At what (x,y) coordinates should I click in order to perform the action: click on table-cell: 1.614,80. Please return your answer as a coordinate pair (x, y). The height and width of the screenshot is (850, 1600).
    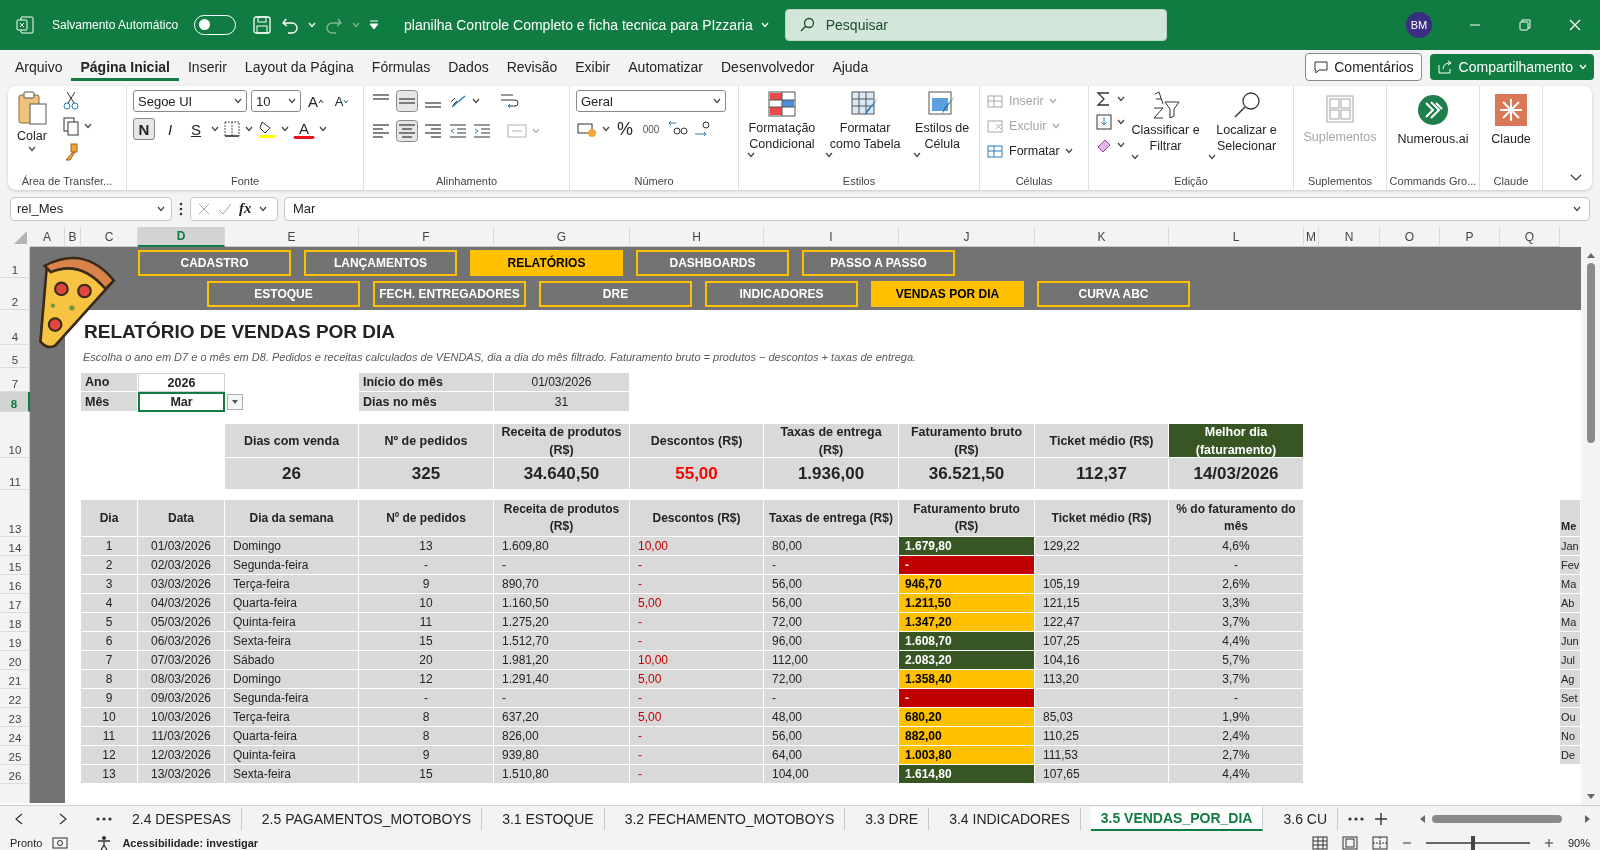
    Looking at the image, I should click on (967, 774).